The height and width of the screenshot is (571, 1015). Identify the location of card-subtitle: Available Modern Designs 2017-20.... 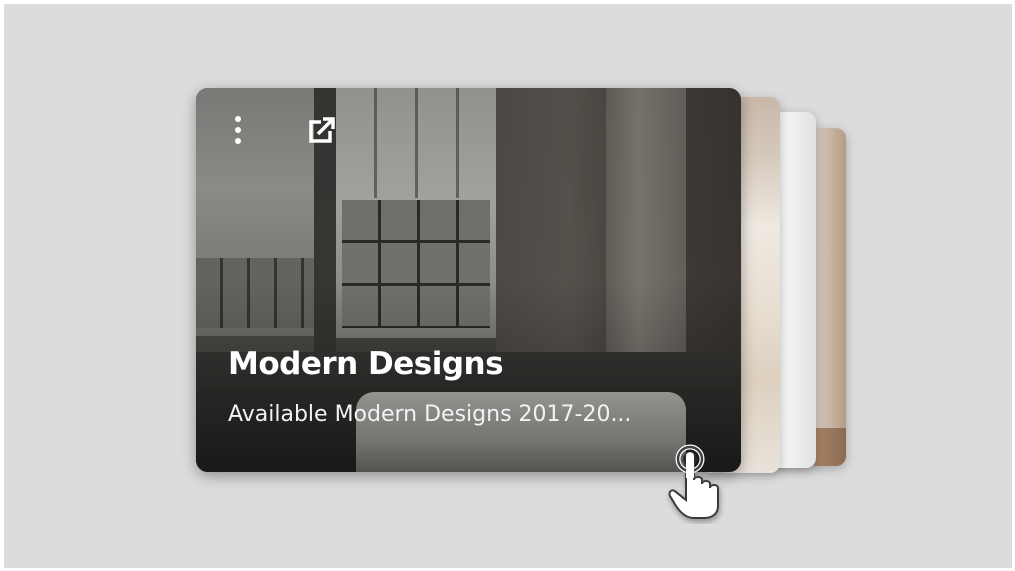
(430, 414).